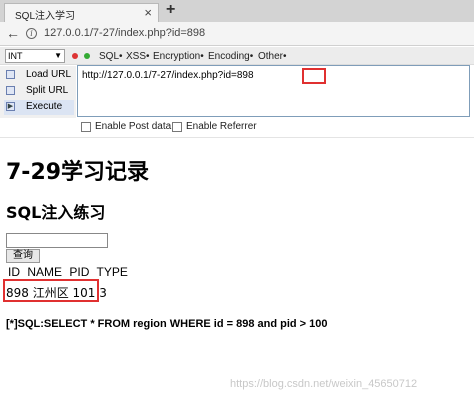 Image resolution: width=474 pixels, height=400 pixels. Describe the element at coordinates (58, 55) in the screenshot. I see `chevron-down-icon: ▼` at that location.